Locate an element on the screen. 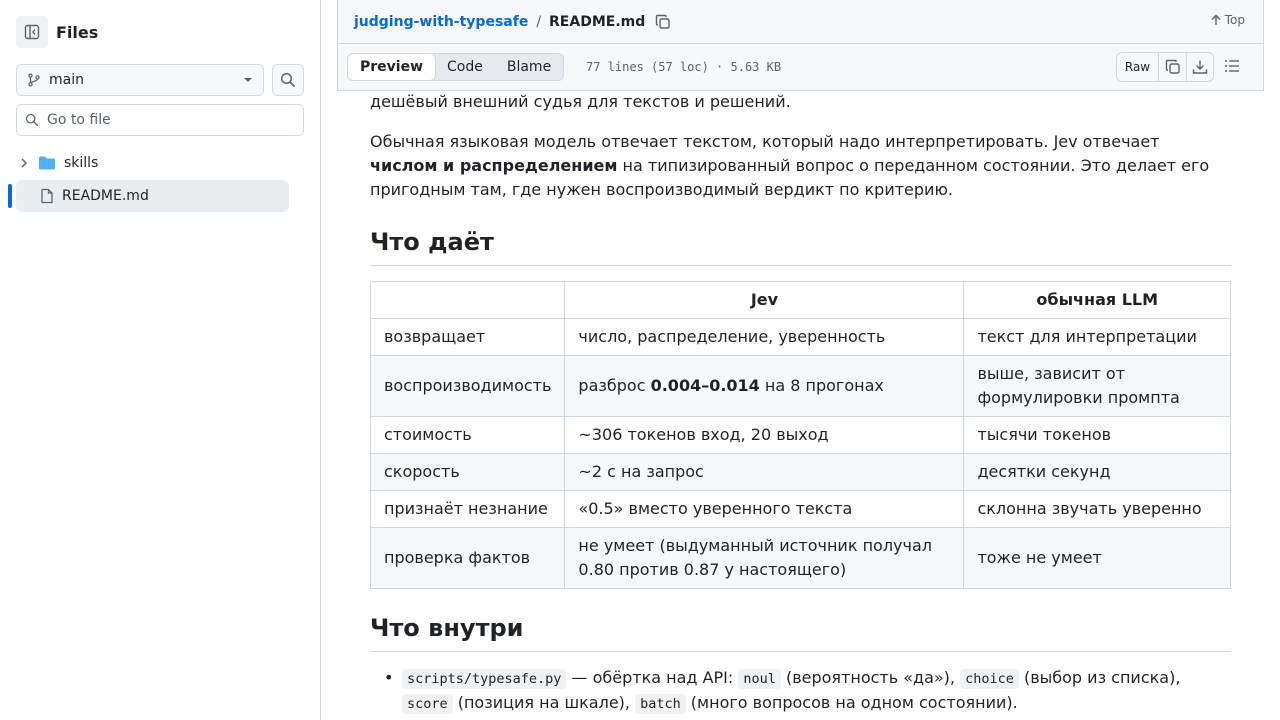  inline-code: scripts/typesafe.py is located at coordinates (484, 679).